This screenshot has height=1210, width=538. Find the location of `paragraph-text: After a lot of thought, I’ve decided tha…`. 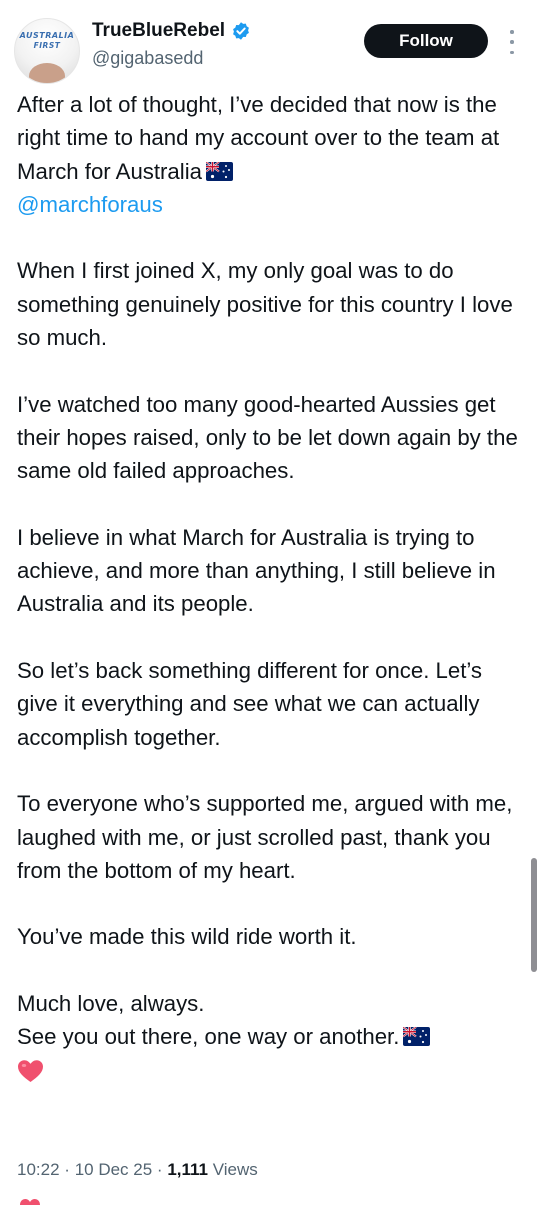

paragraph-text: After a lot of thought, I’ve decided tha… is located at coordinates (258, 138).